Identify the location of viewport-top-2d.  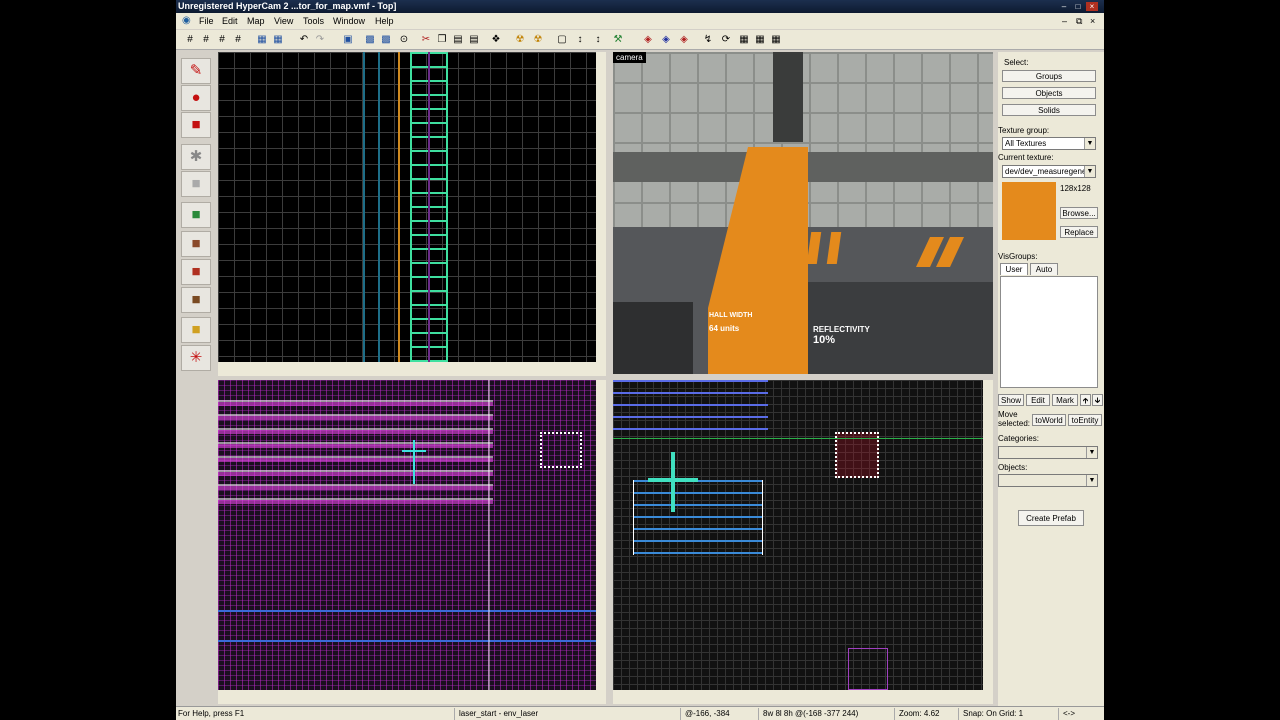
(407, 535).